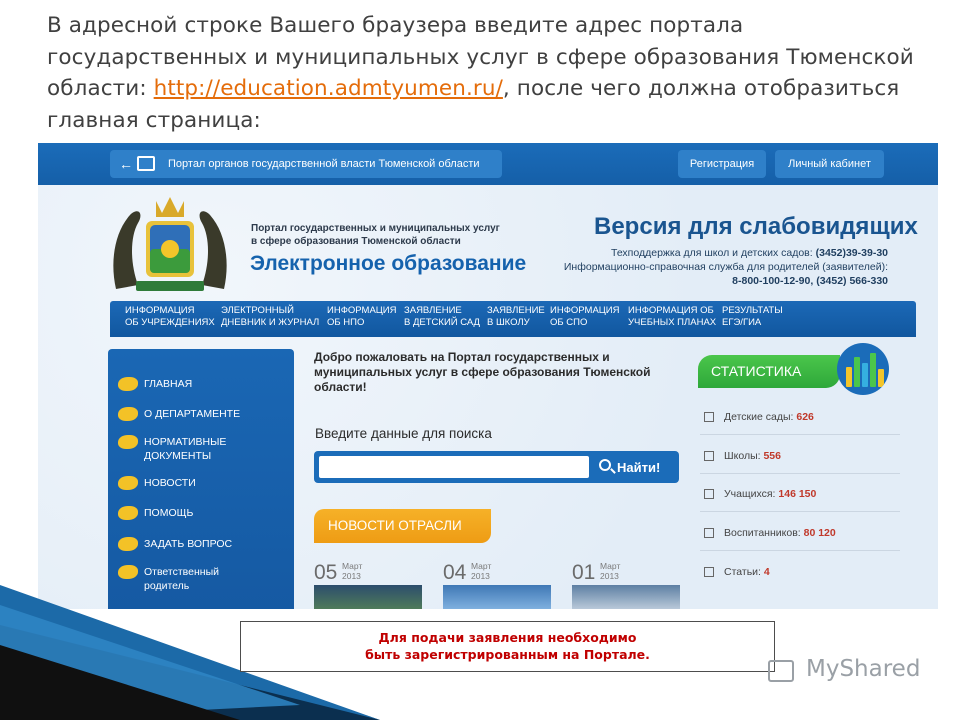  Describe the element at coordinates (764, 533) in the screenshot. I see `stat-label: Воспитанников:` at that location.